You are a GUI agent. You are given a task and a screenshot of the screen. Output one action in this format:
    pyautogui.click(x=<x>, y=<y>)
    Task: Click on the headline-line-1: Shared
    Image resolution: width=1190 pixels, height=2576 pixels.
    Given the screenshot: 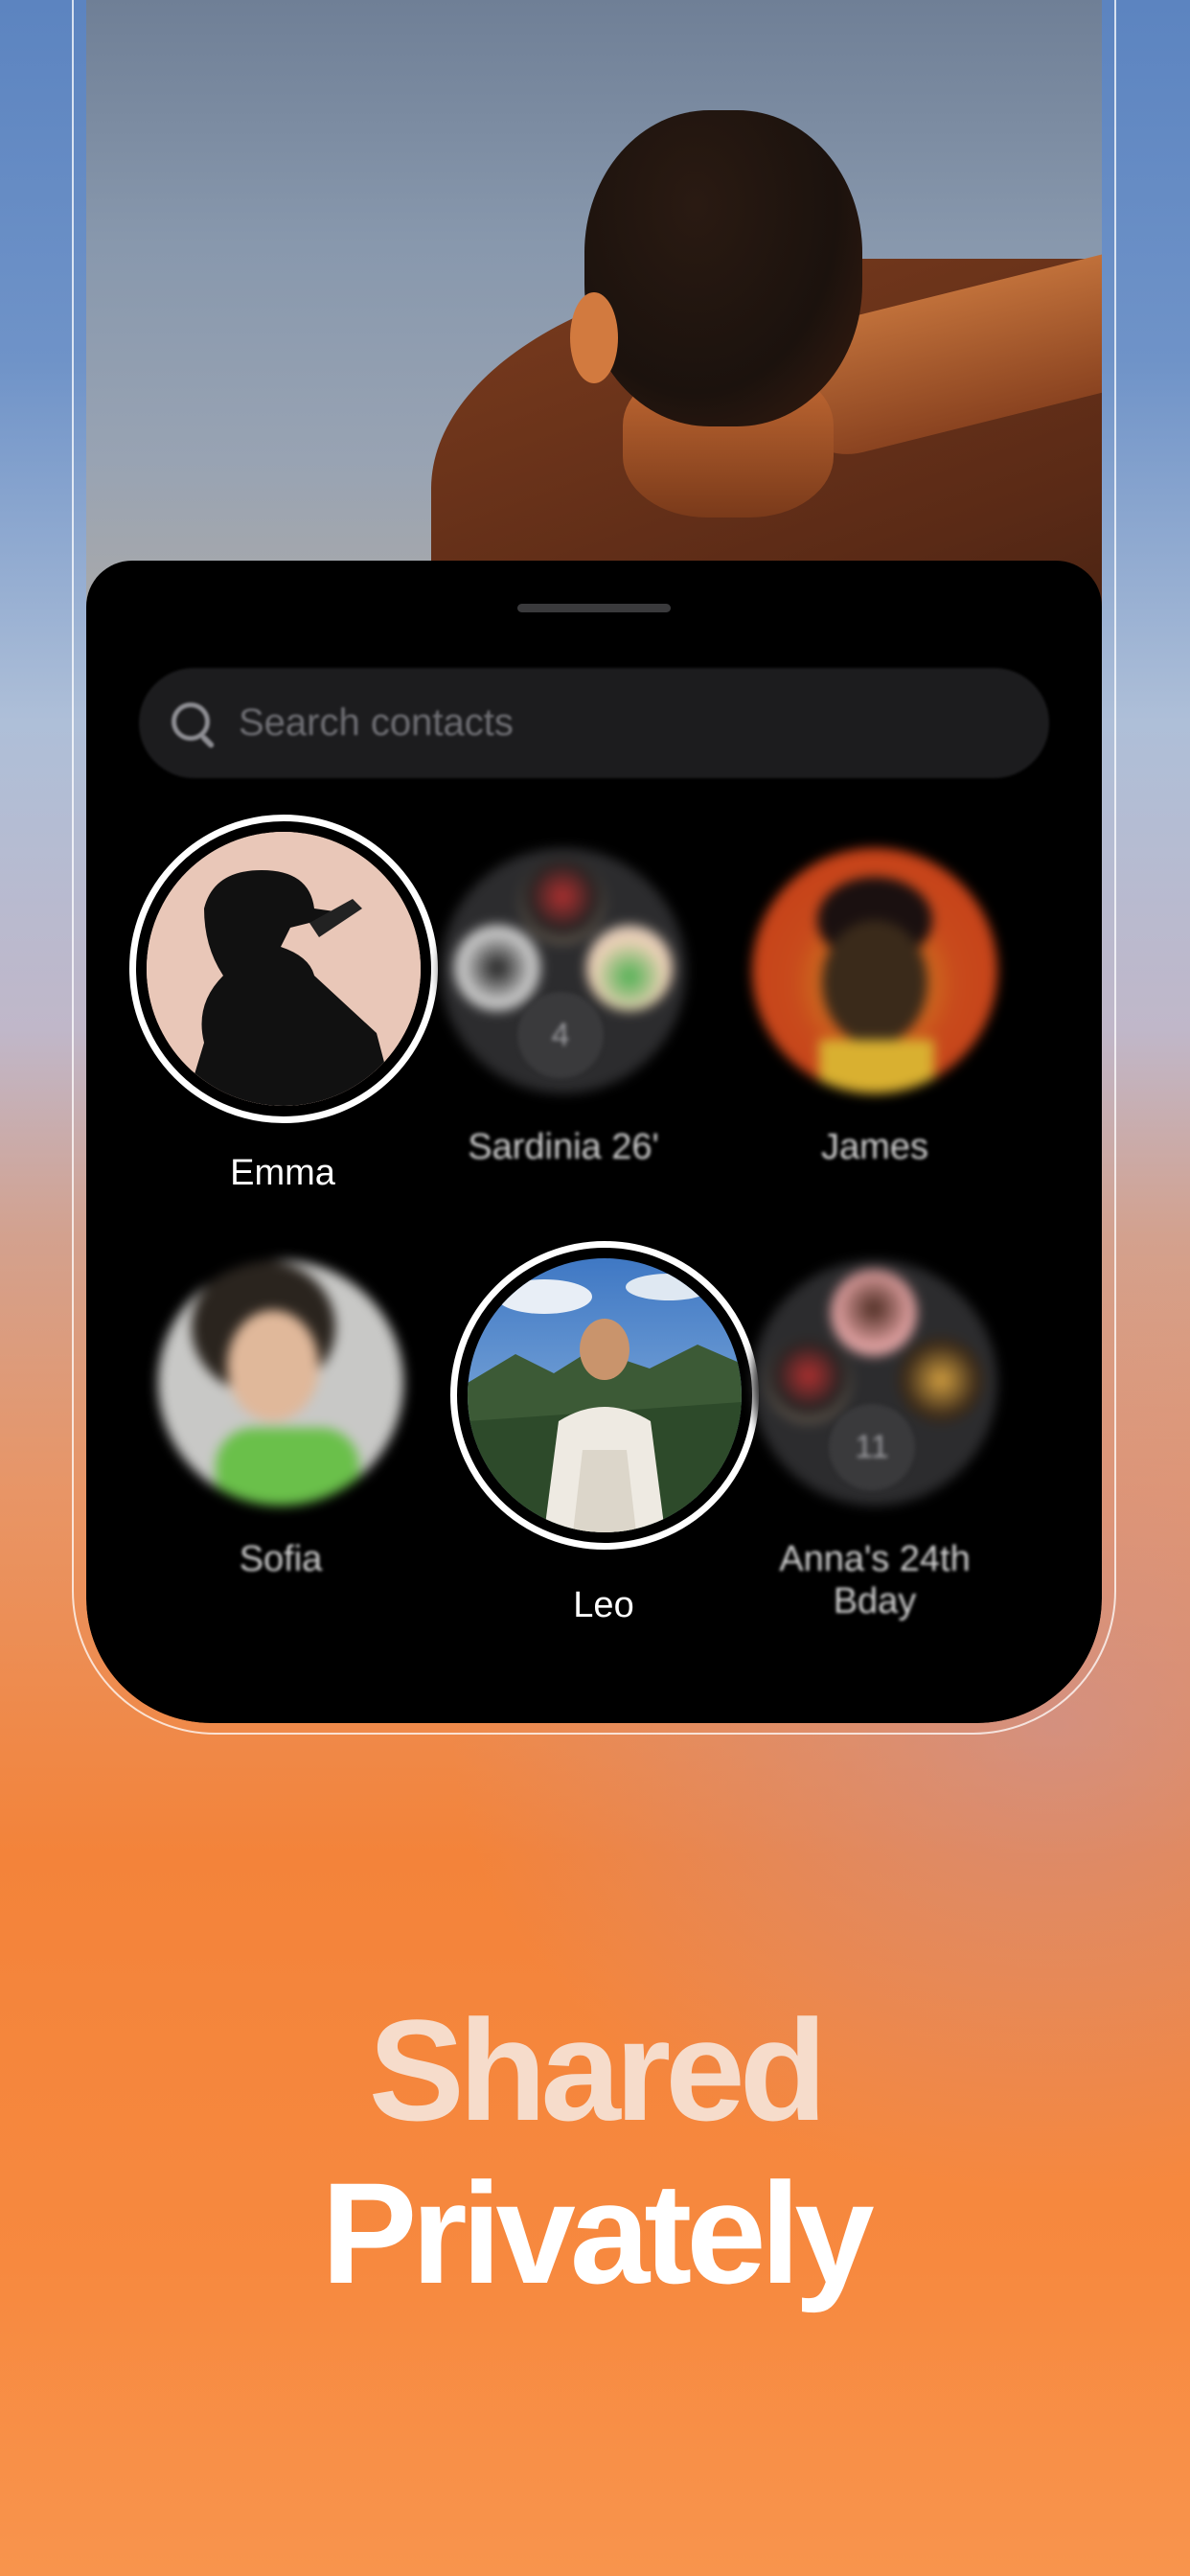 What is the action you would take?
    pyautogui.click(x=598, y=2070)
    